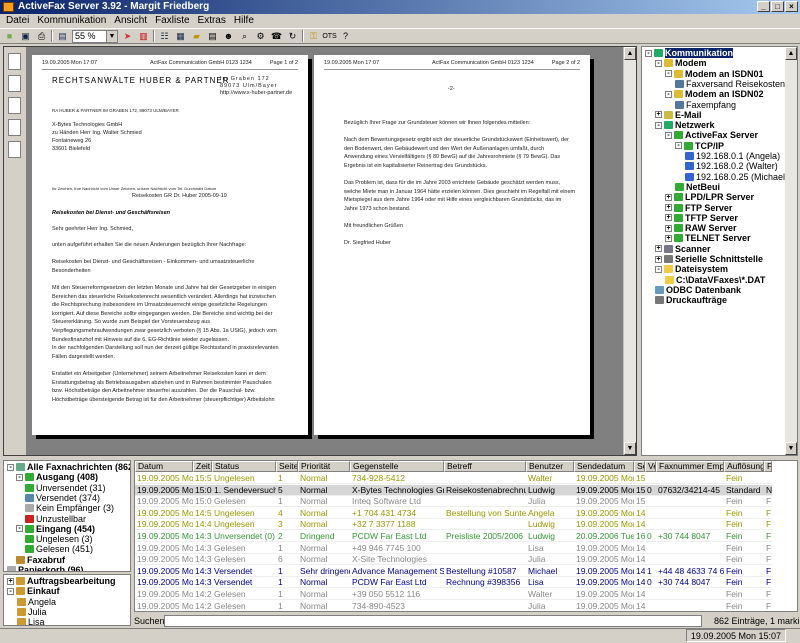 The image size is (800, 643). What do you see at coordinates (276, 36) in the screenshot?
I see `phonebook-icon: ☎` at bounding box center [276, 36].